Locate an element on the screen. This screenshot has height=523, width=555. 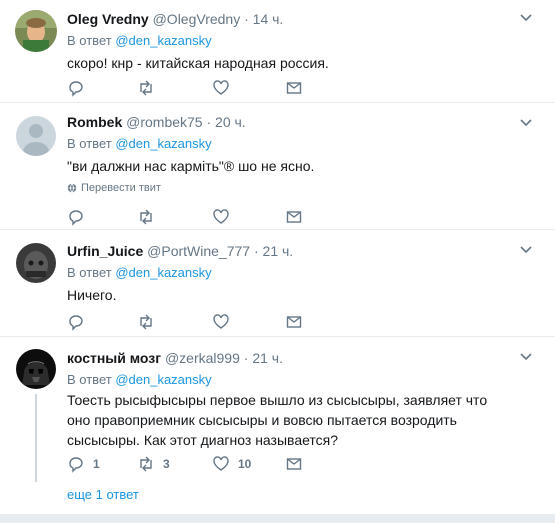
user-handle: @zerkal999 is located at coordinates (202, 358).